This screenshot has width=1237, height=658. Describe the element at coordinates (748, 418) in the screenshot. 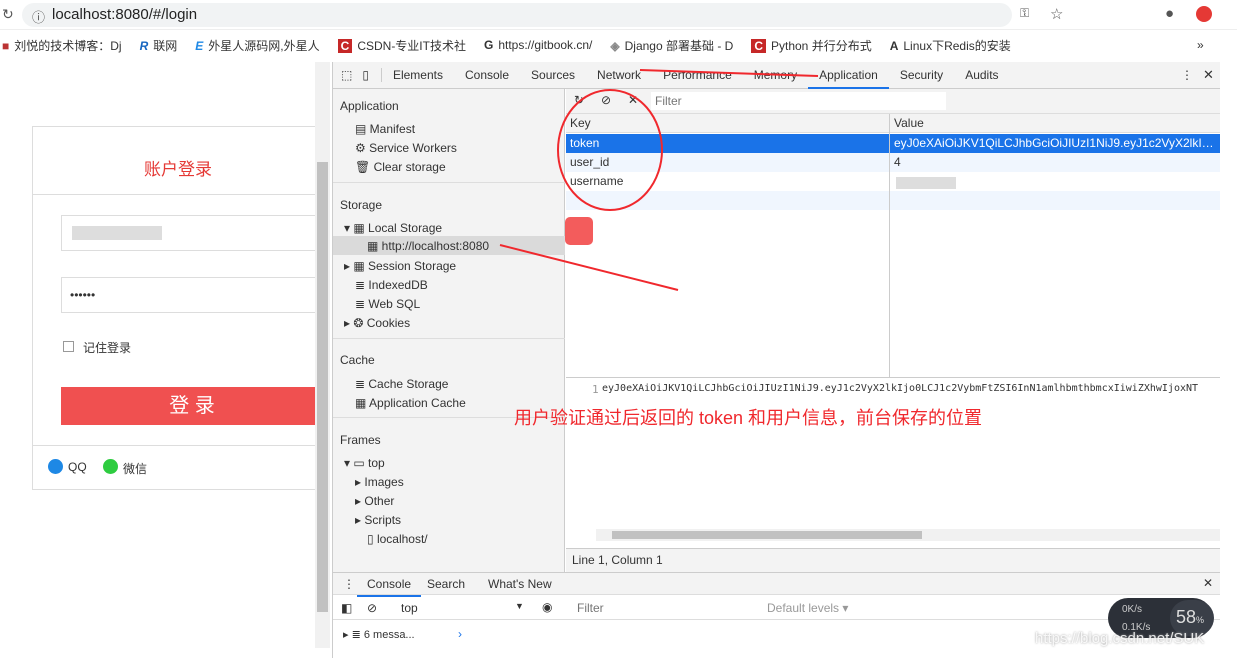

I see `annotation-text: 用户验证通过后返回的 token 和用户信息，前台保存的位置` at that location.